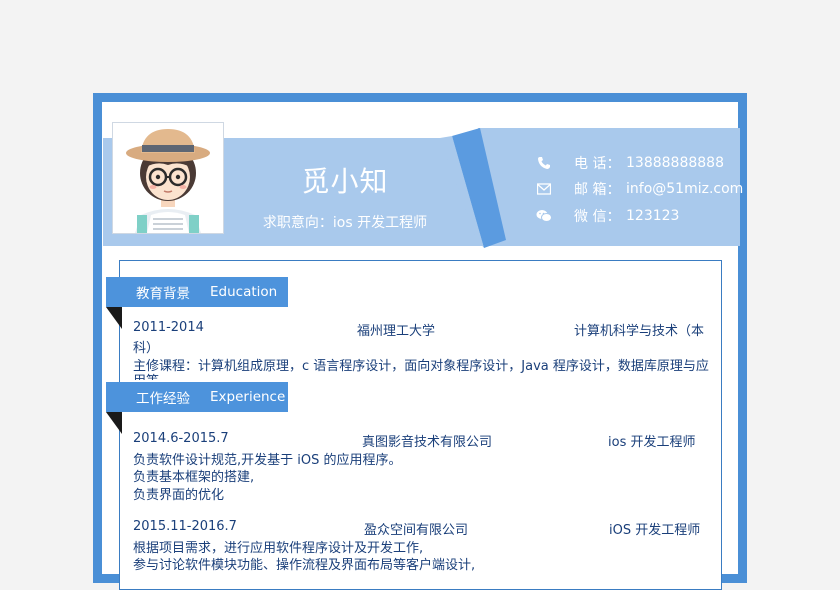 This screenshot has height=590, width=840. What do you see at coordinates (163, 399) in the screenshot?
I see `section-title-cn: 工作经验` at bounding box center [163, 399].